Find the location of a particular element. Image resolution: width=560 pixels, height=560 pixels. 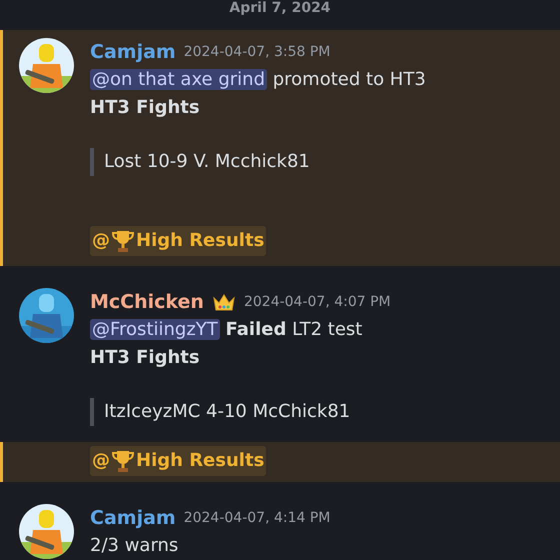

timestamp: 2024-04-07, 4:07 PM is located at coordinates (317, 302).